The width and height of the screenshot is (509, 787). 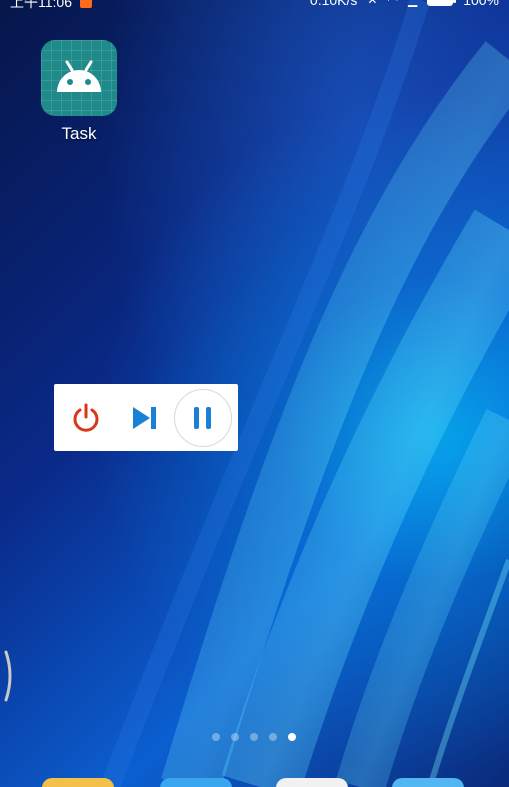 I want to click on status-bar: 上午11:06 0.10K/s ✕ ◠ ▁ 100%, so click(x=254, y=6).